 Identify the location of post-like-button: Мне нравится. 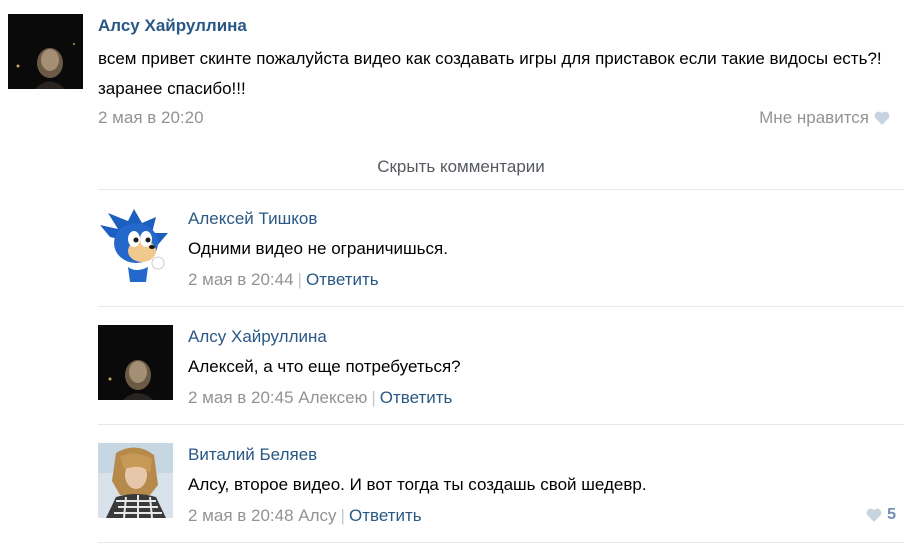
(824, 118).